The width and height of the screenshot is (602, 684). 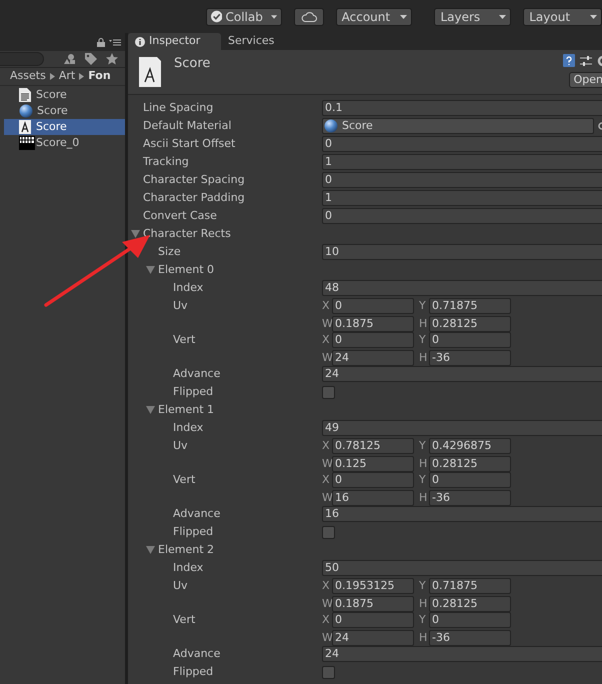 I want to click on caret-icon, so click(x=404, y=16).